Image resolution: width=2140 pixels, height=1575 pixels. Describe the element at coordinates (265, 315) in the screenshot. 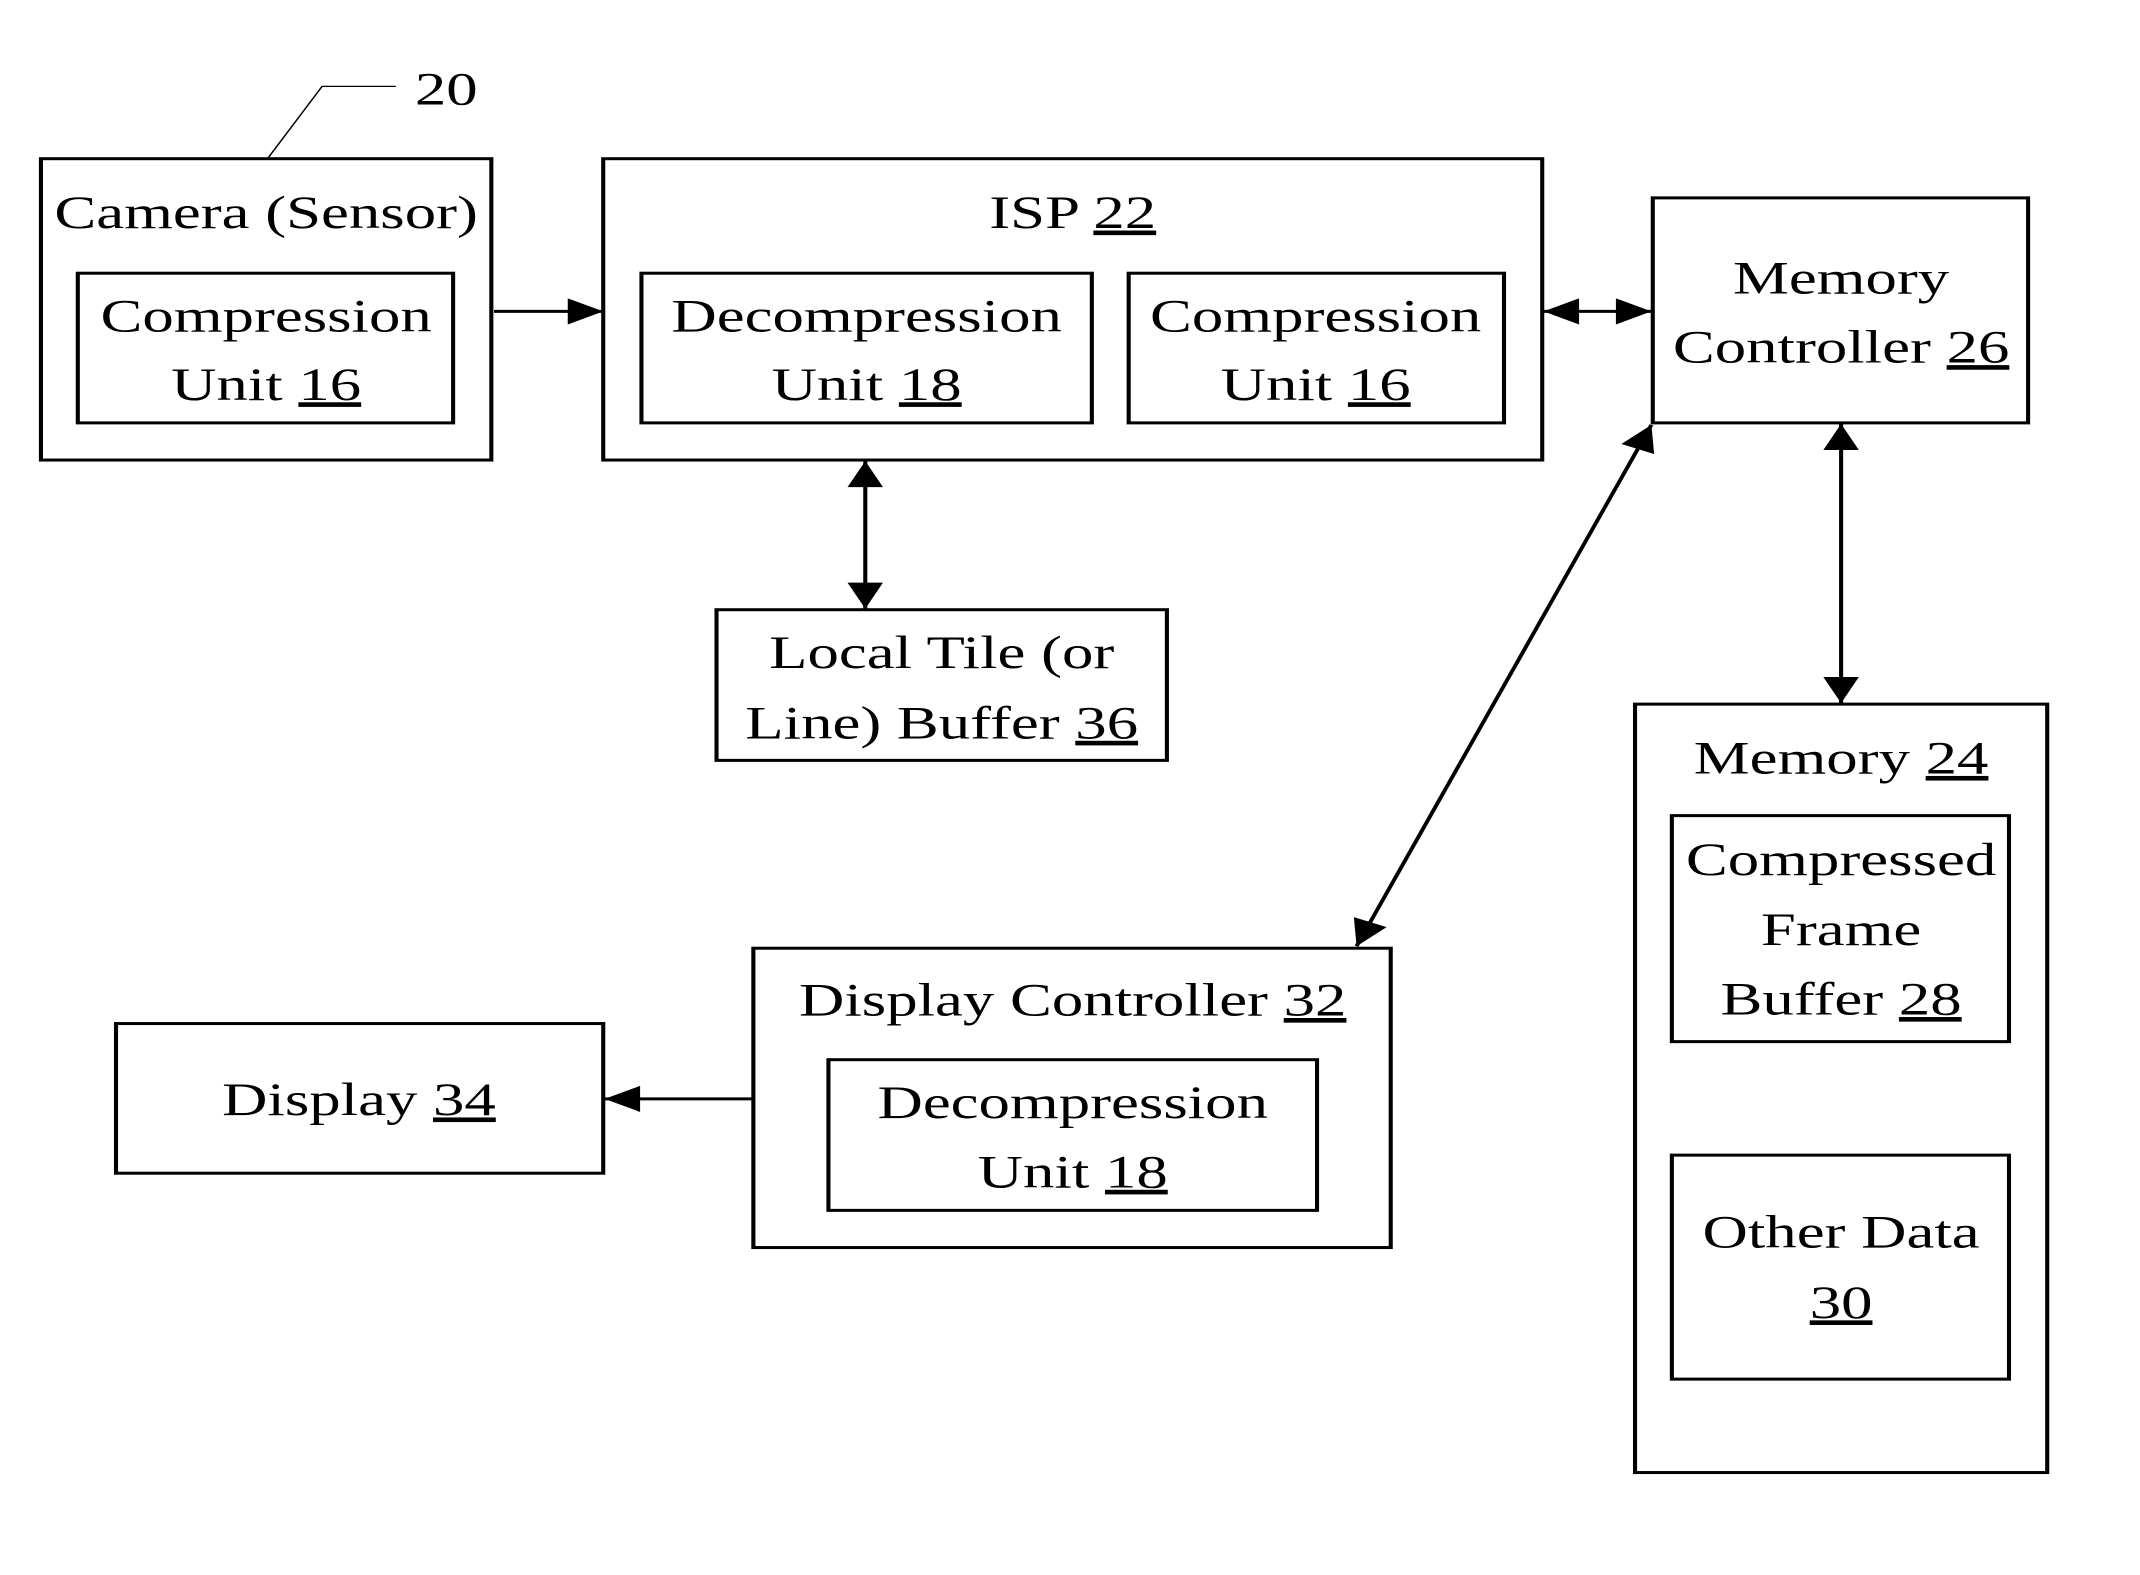

I see `camera-compression-line1: Compression` at that location.